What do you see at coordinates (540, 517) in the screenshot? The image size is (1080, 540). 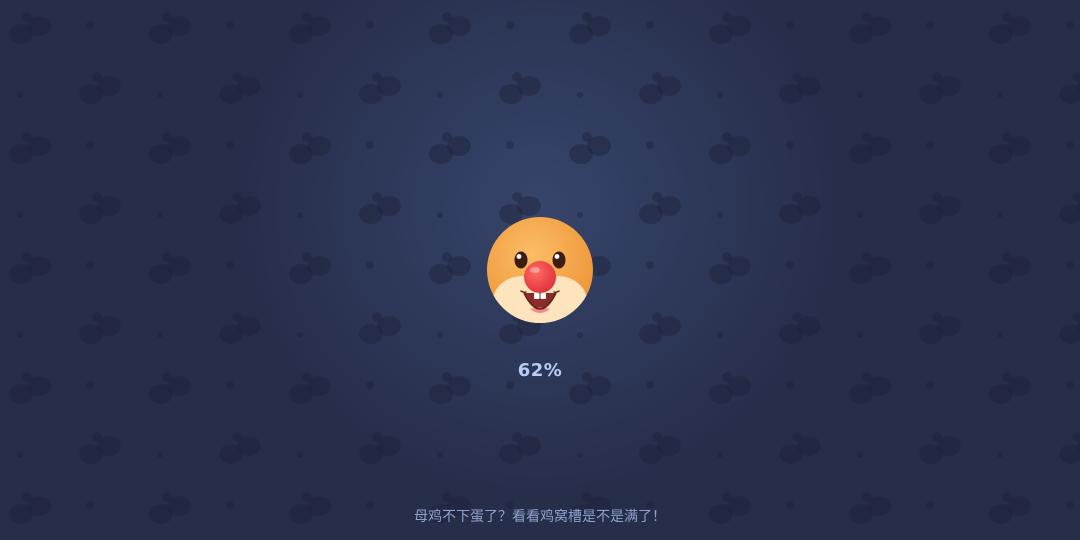 I see `loading-tip: 母鸡不下蛋了？看看鸡窝槽是不是满了！` at bounding box center [540, 517].